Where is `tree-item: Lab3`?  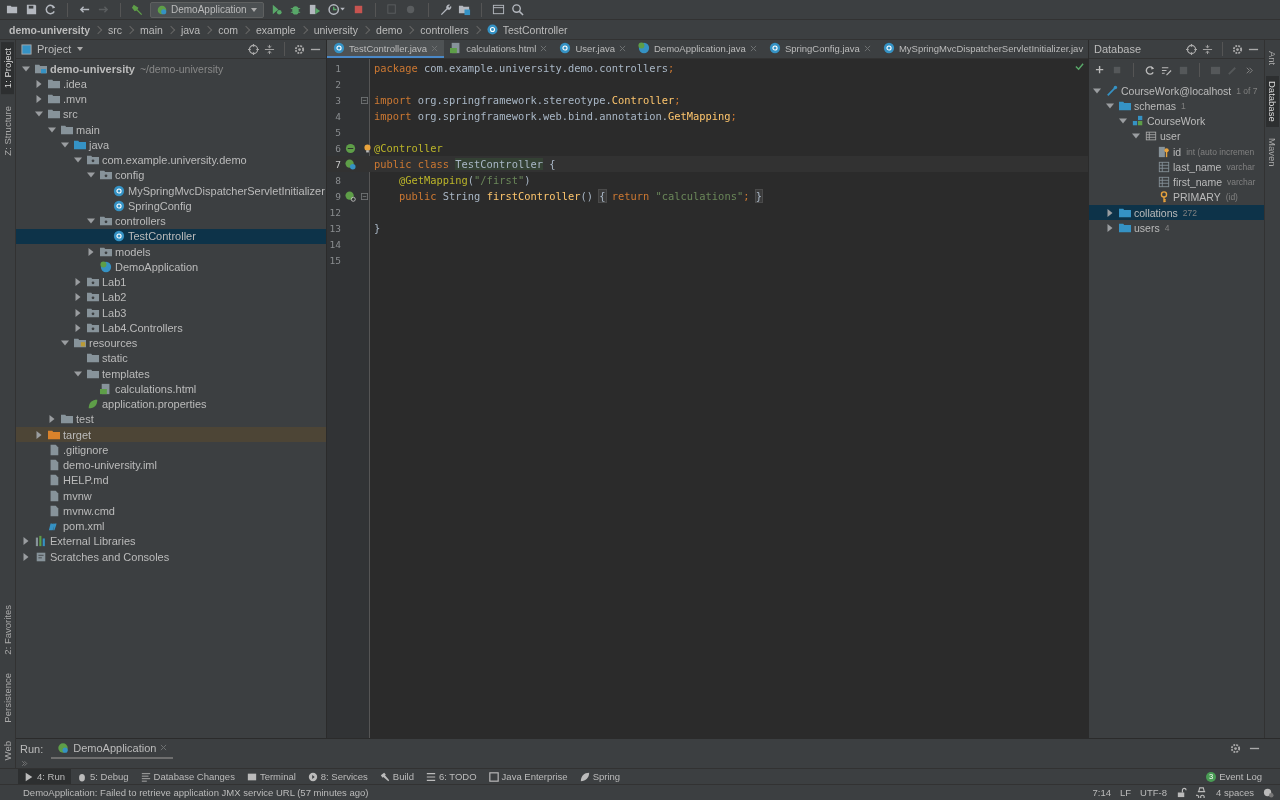
tree-item: Lab3 is located at coordinates (171, 313).